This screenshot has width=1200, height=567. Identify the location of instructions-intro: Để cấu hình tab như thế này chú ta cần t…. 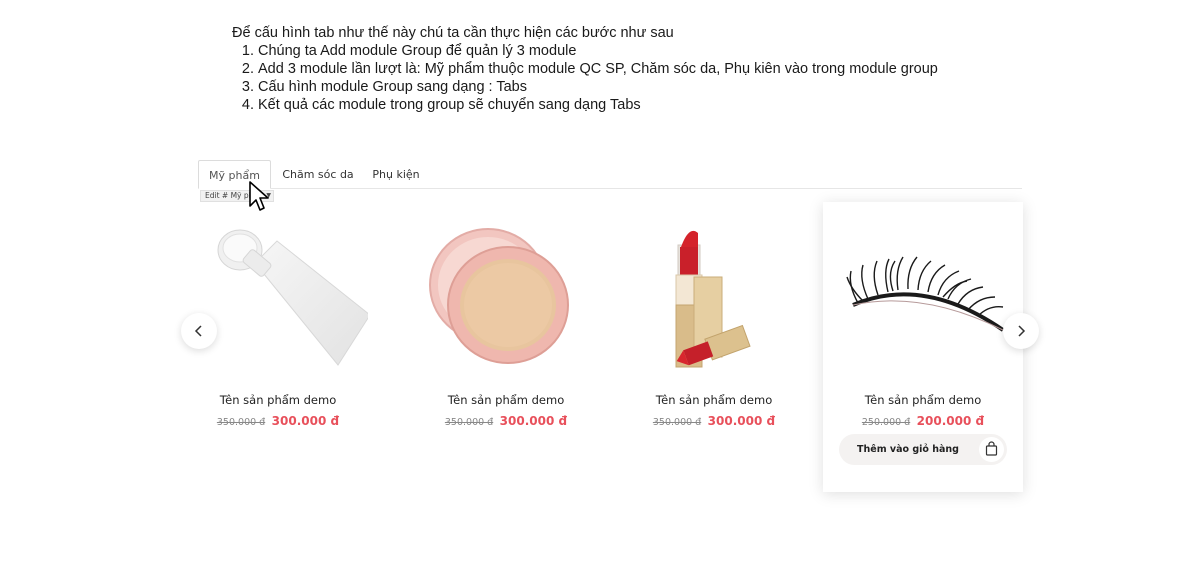
(453, 33).